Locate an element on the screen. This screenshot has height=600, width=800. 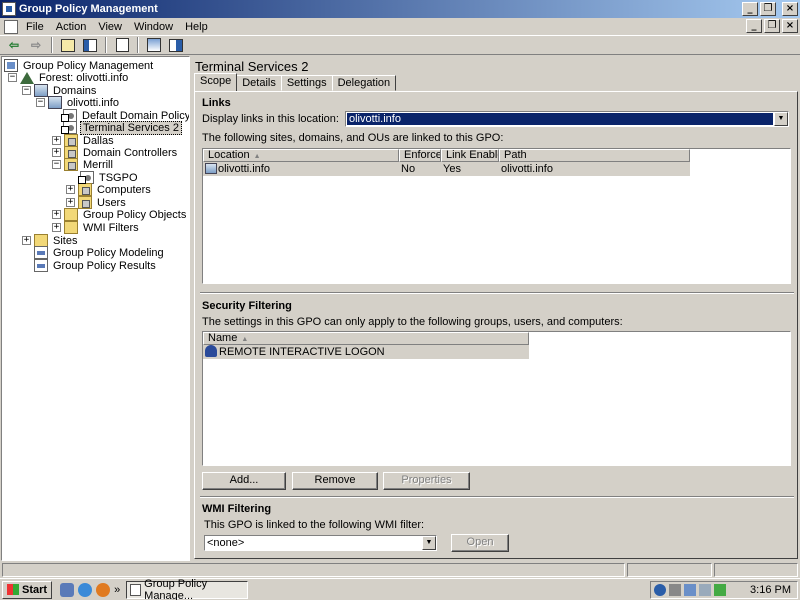
tab-details: Details is located at coordinates (259, 83).